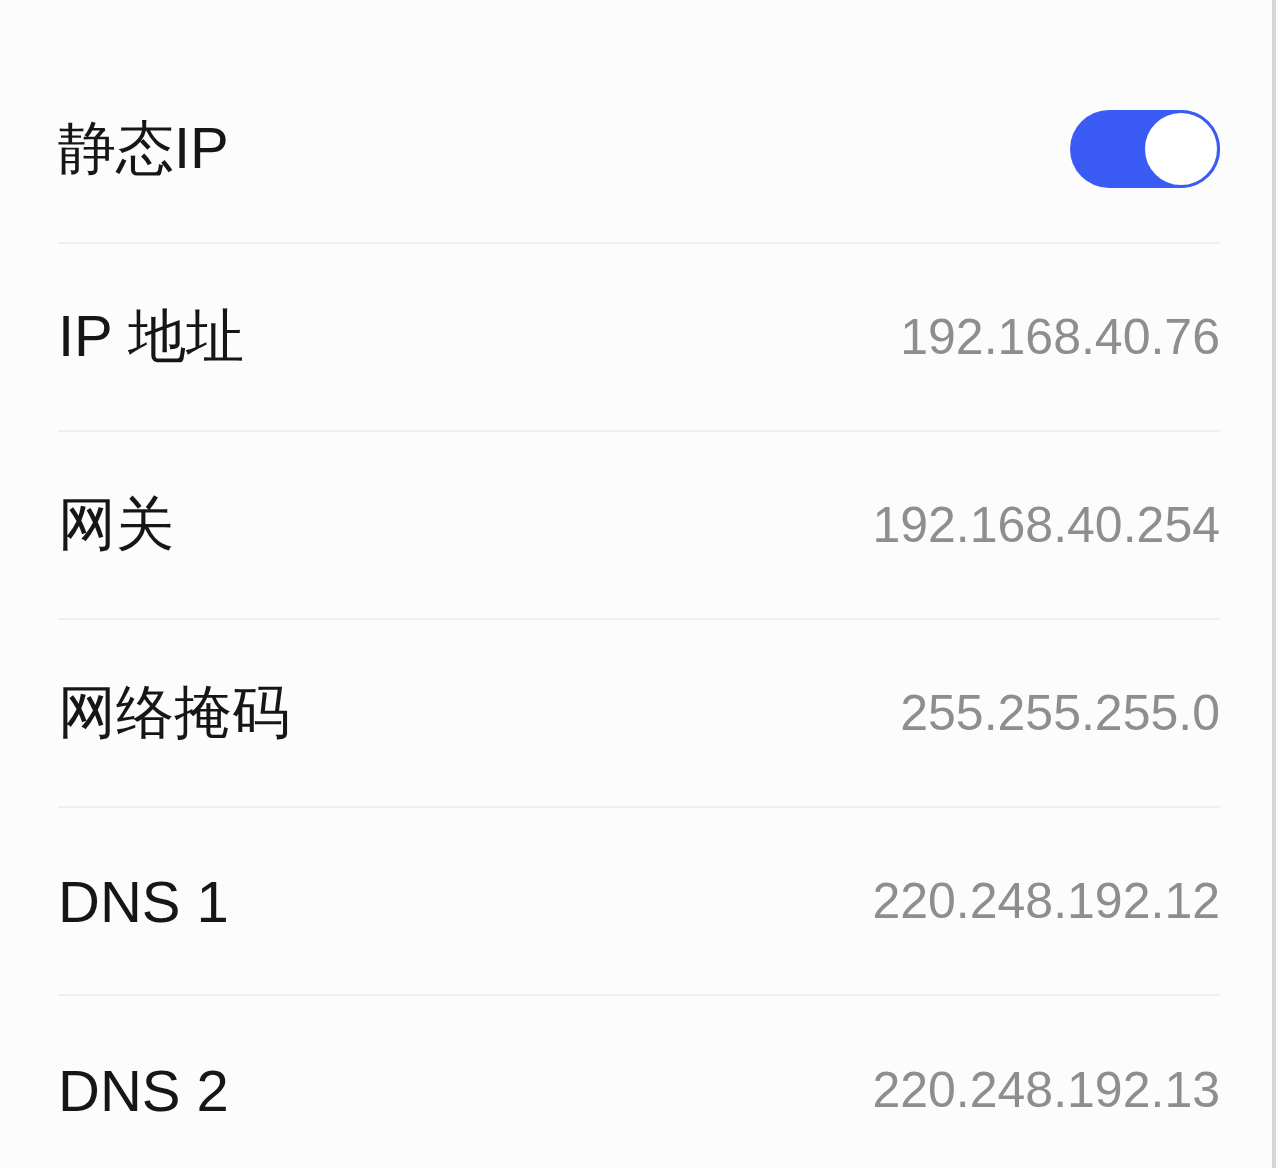  I want to click on setting-label: DNS 1, so click(143, 901).